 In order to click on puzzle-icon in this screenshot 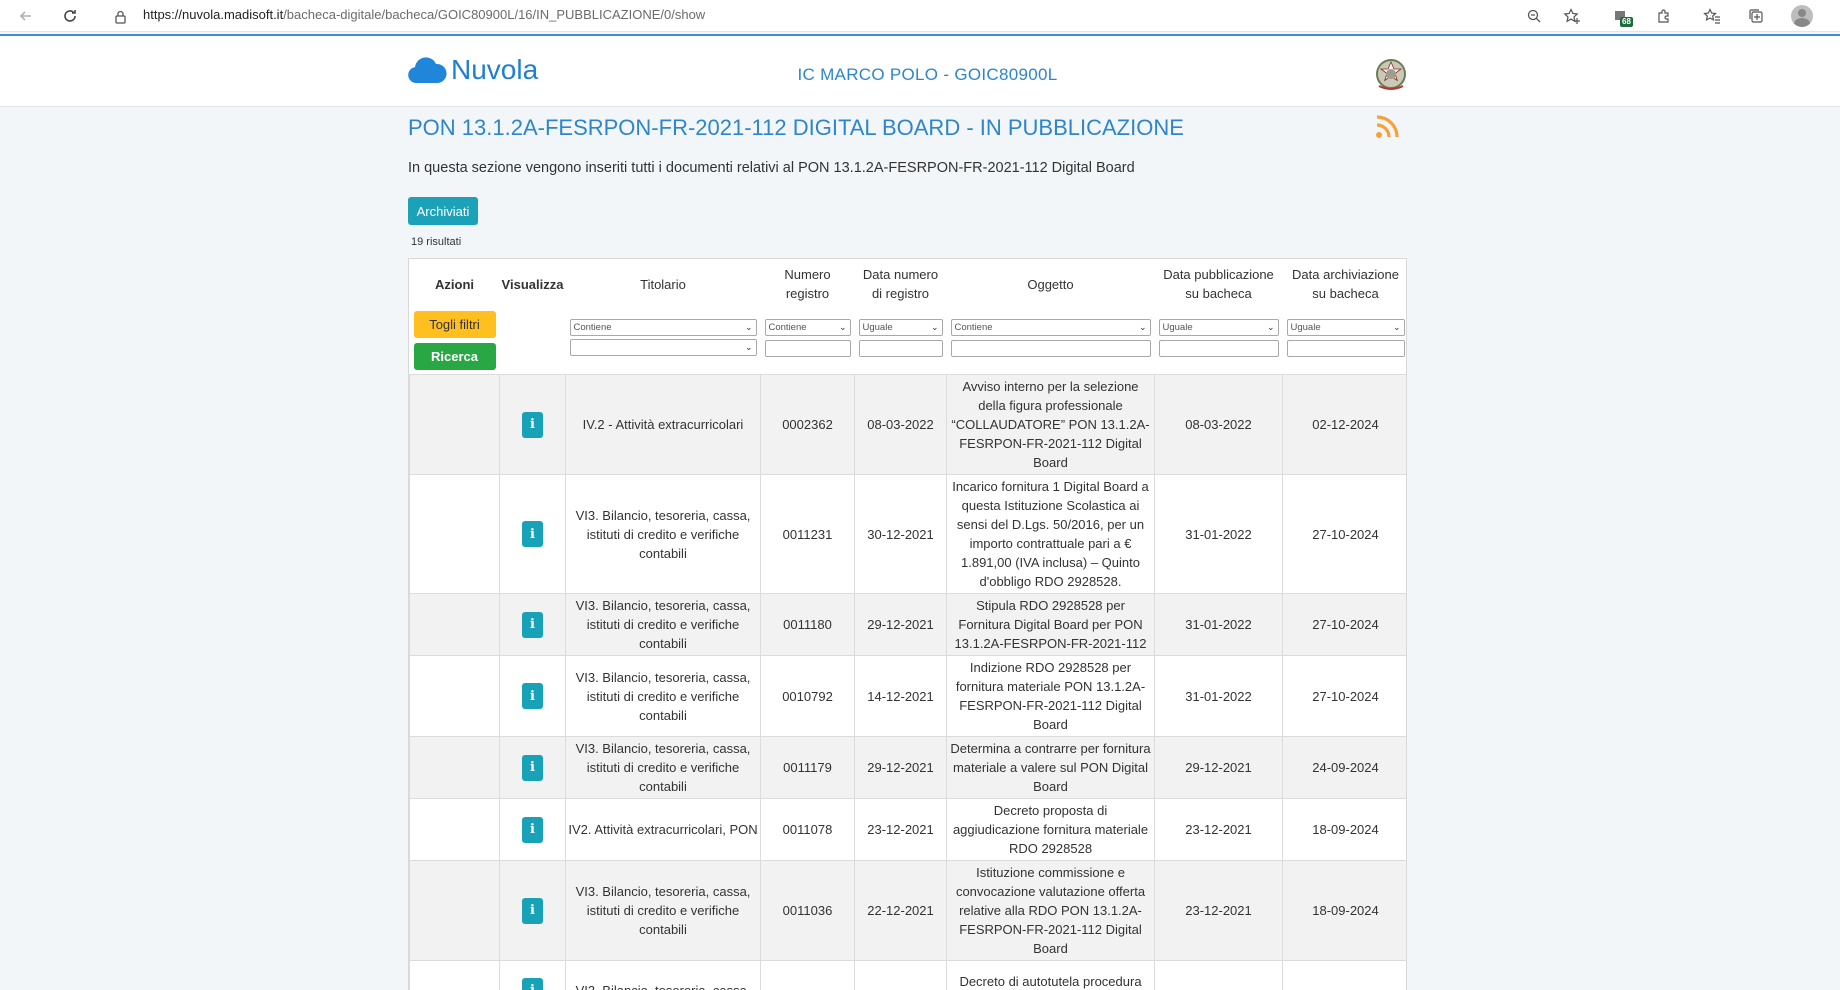, I will do `click(1664, 16)`.